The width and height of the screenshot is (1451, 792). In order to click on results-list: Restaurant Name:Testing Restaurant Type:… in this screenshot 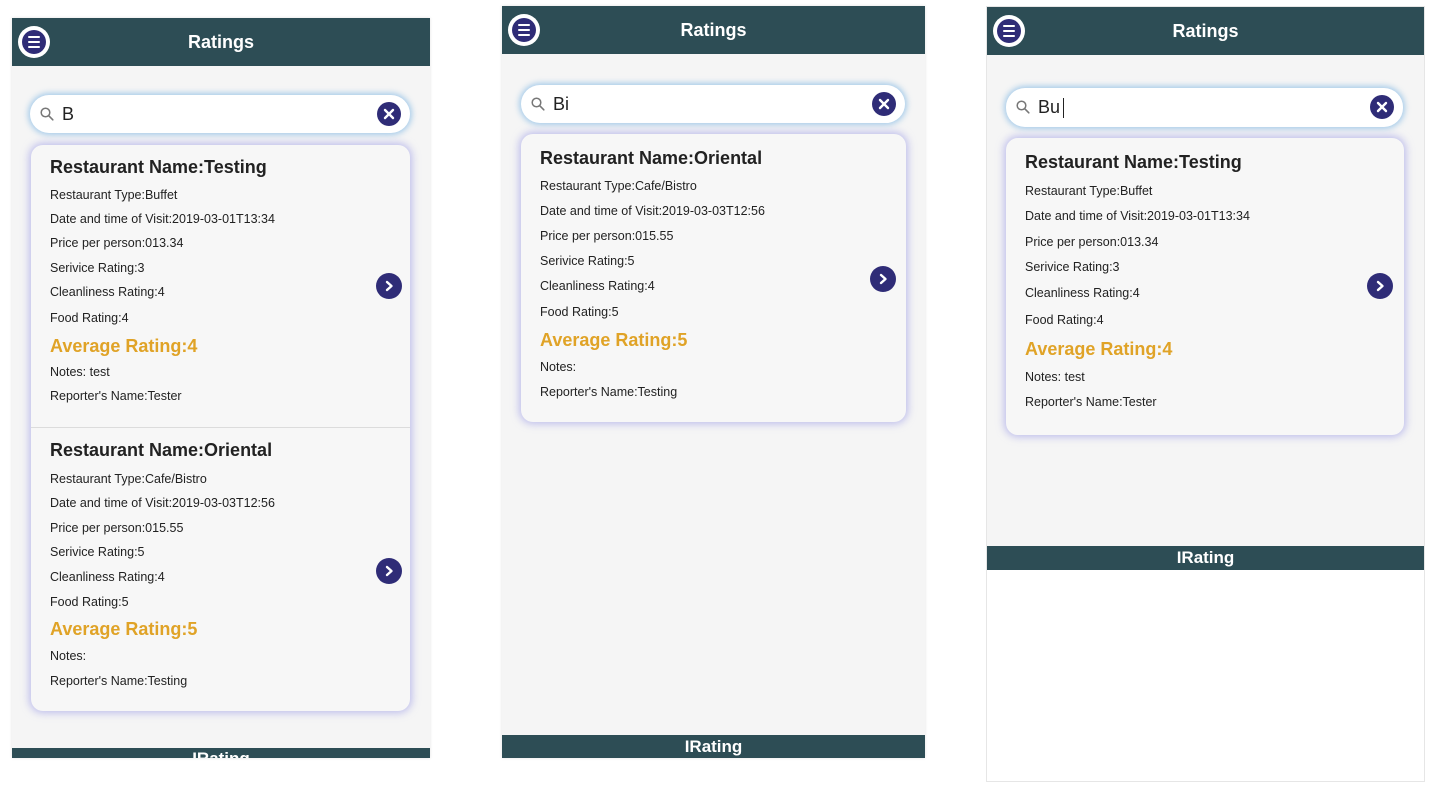, I will do `click(1205, 286)`.